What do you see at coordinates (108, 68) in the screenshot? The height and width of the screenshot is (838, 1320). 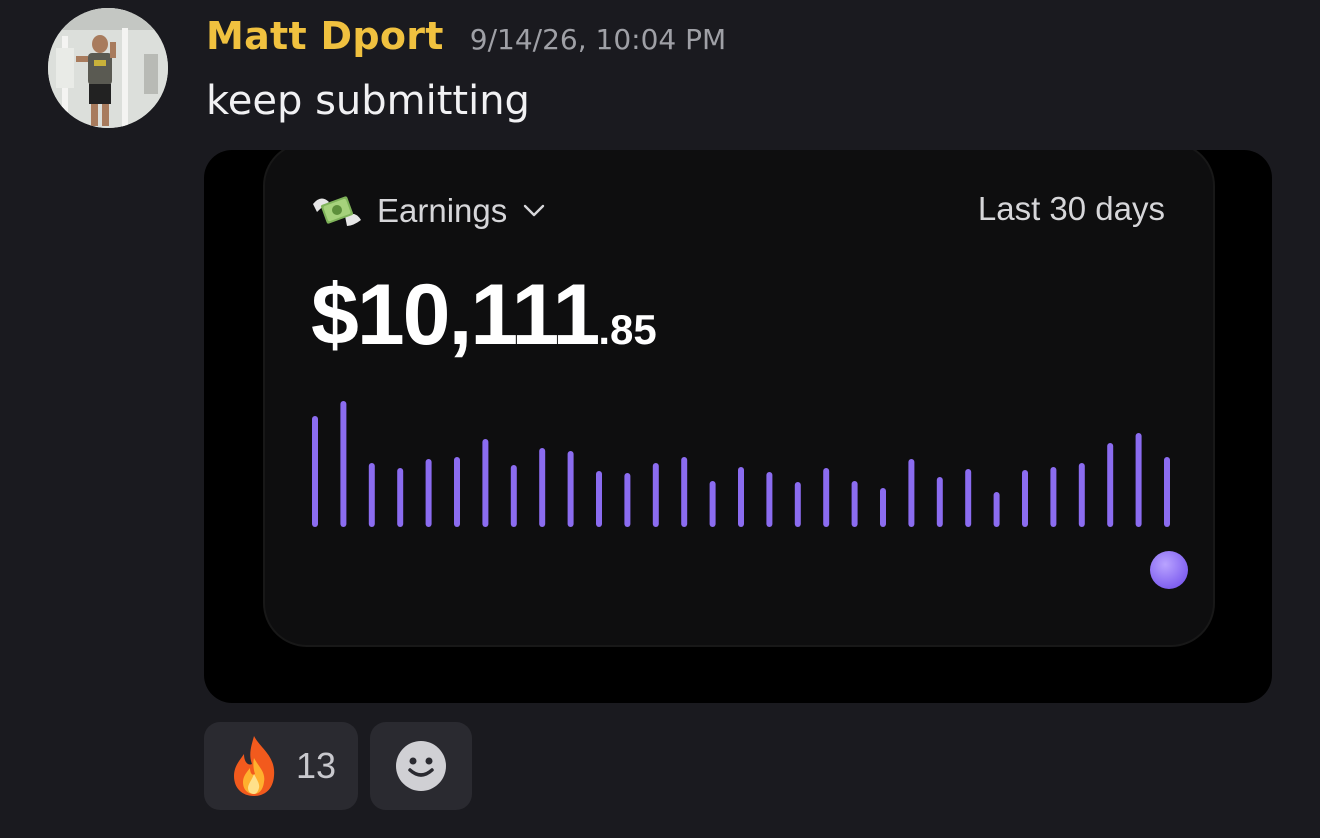 I see `avatar` at bounding box center [108, 68].